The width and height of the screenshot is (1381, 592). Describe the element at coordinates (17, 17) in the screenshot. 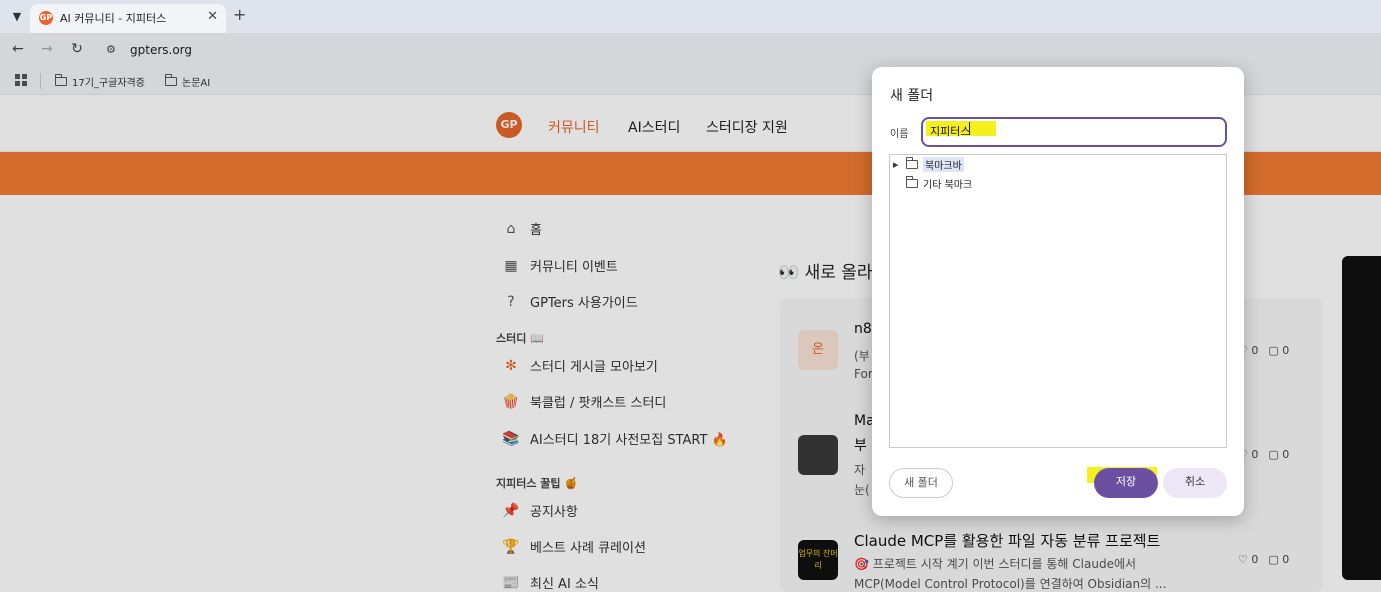

I see `tab-search-chevron-icon: ▼` at that location.